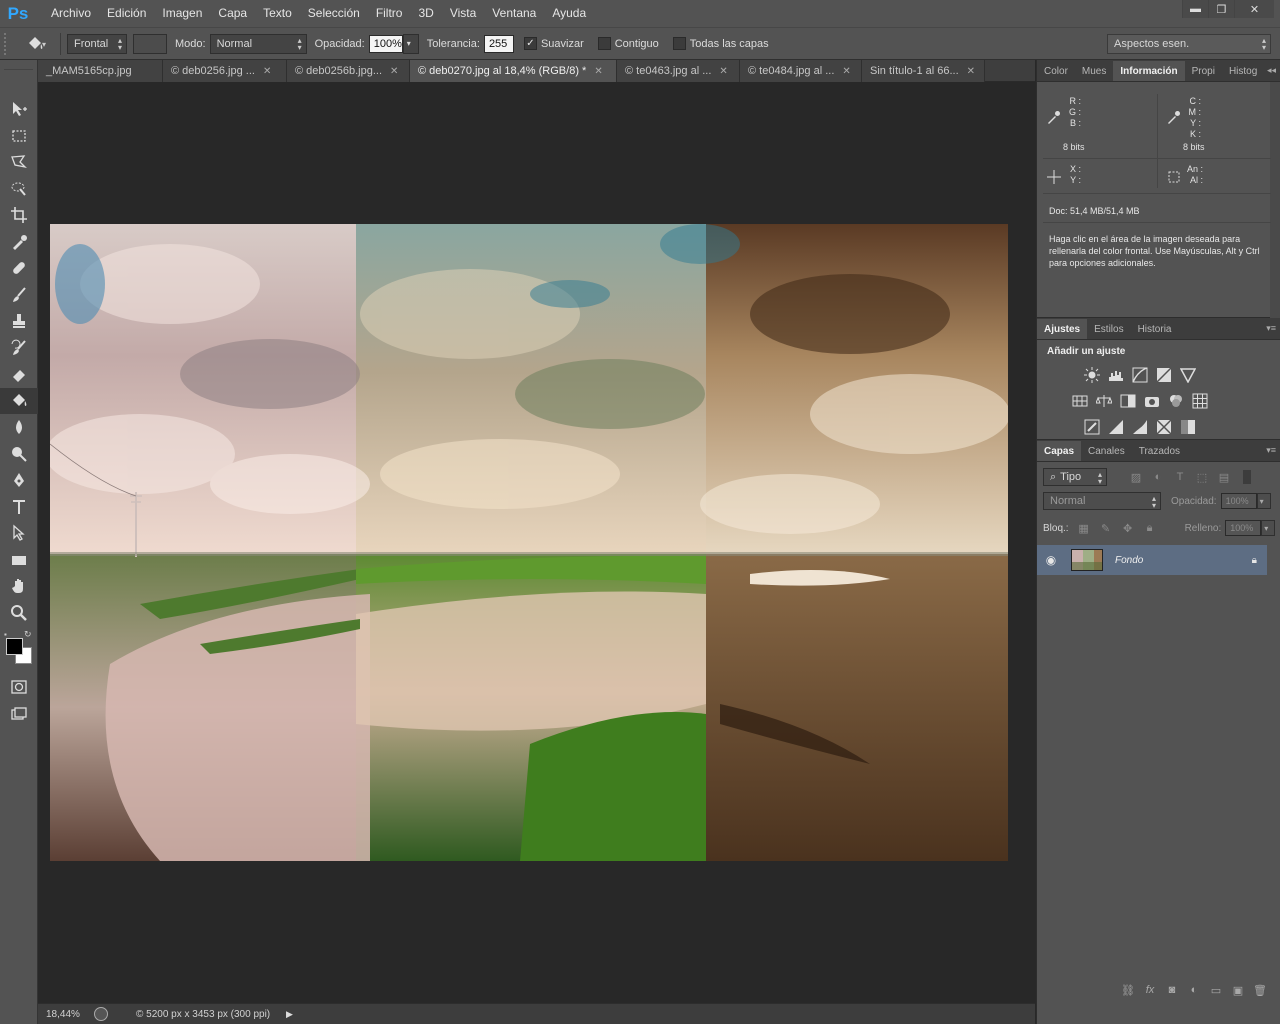 The height and width of the screenshot is (1024, 1280). I want to click on color-lookup-icon, so click(1200, 401).